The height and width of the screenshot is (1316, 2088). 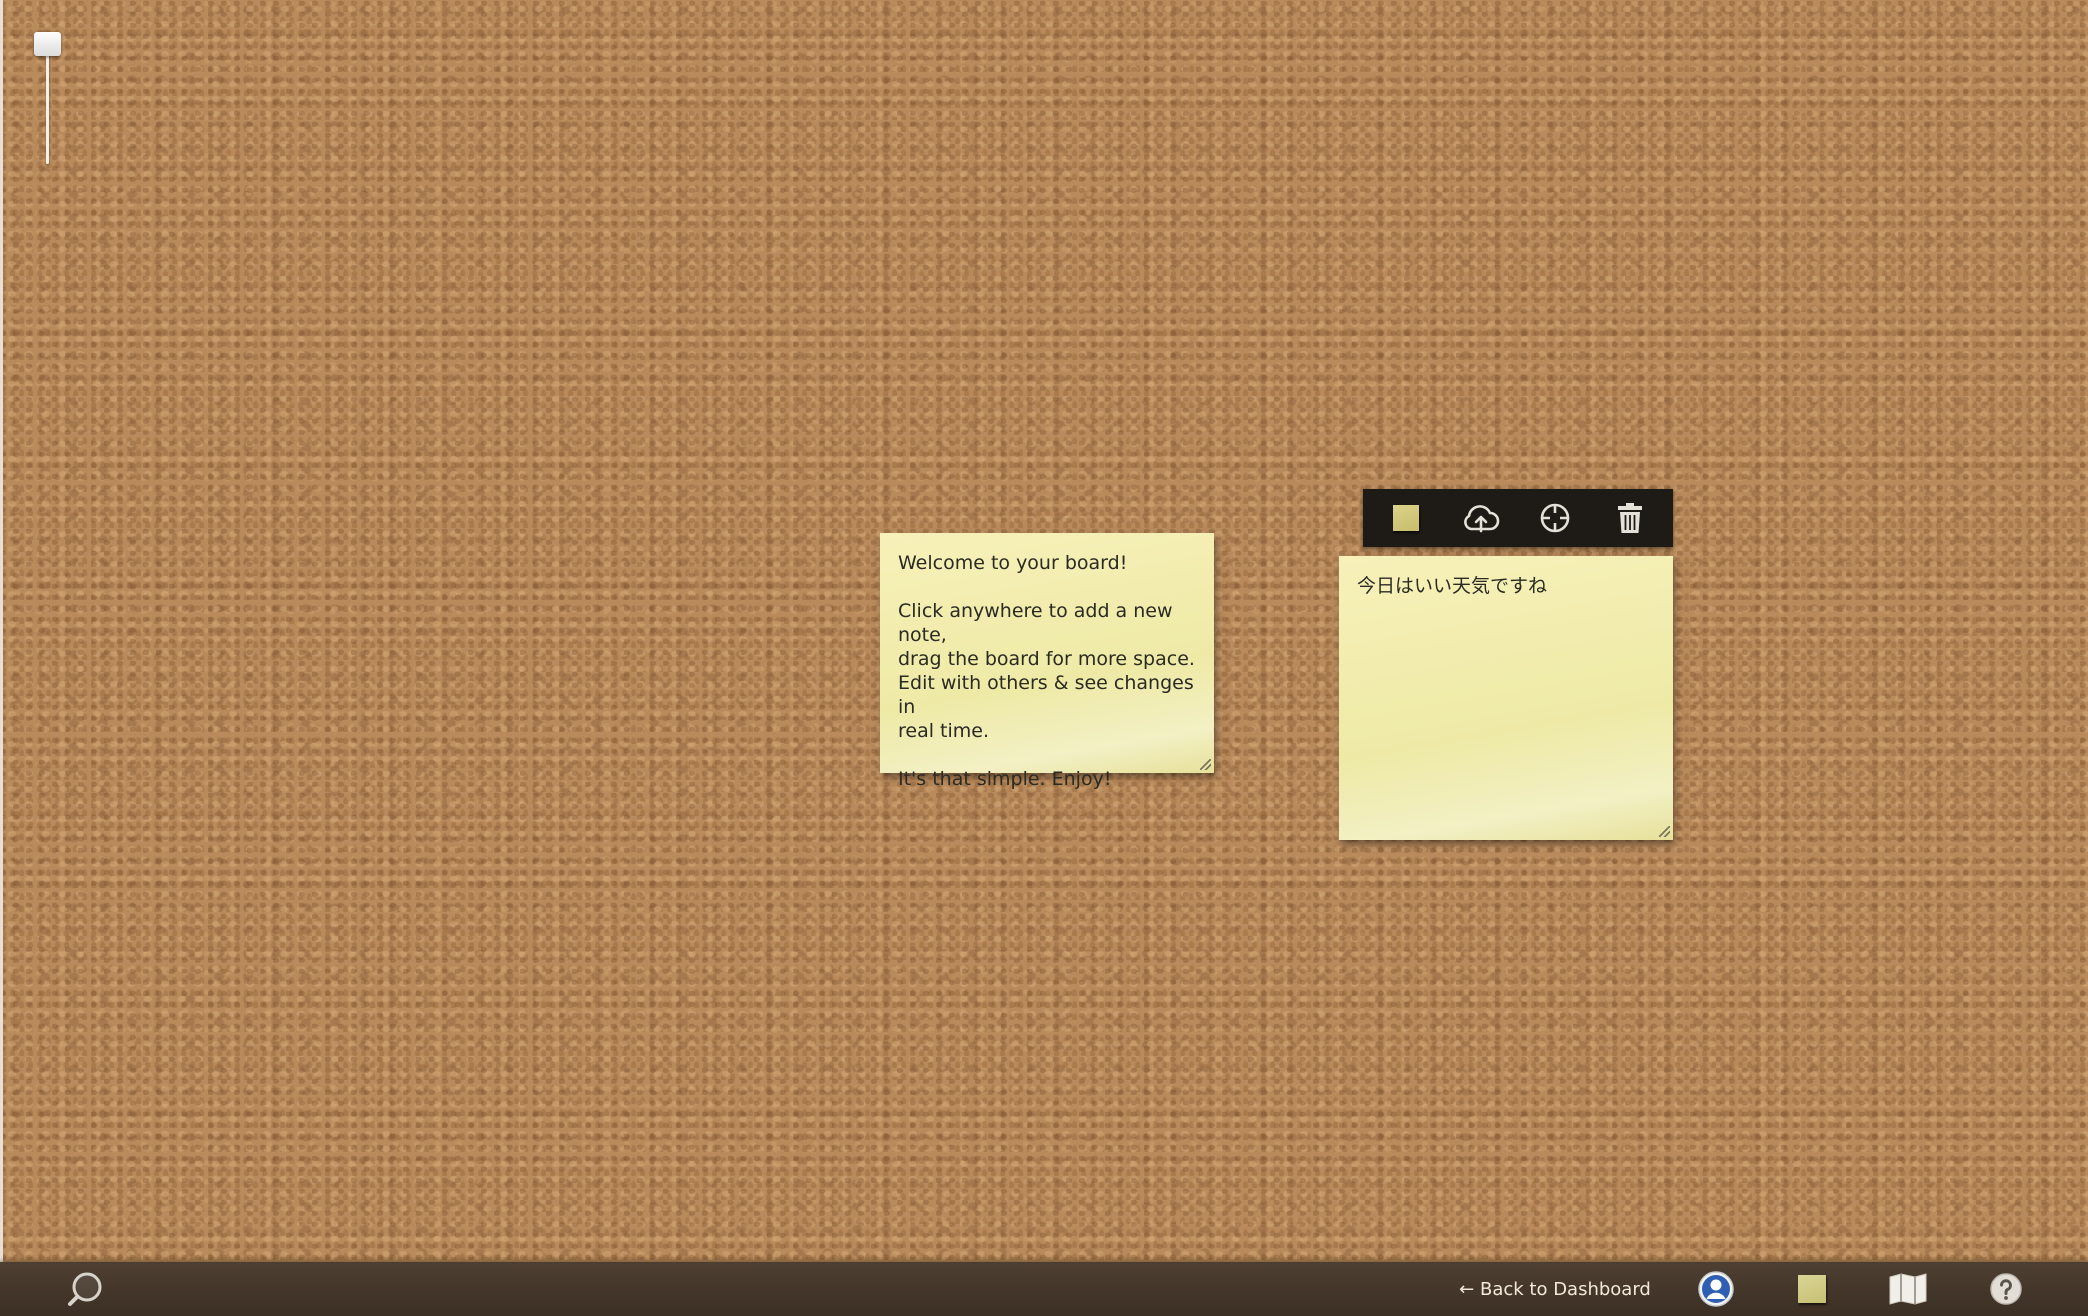 I want to click on note-text: 今日はいい天気ですね, so click(x=1508, y=586).